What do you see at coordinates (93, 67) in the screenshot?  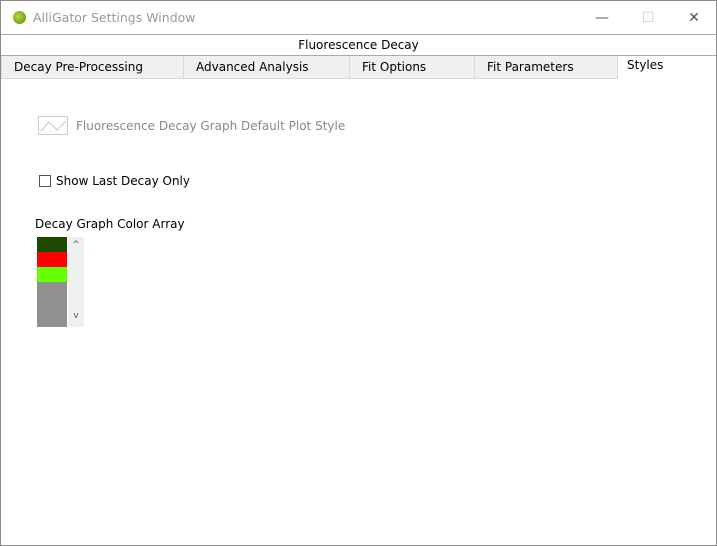 I see `tab-decay-pre-processing: Decay Pre-Processing` at bounding box center [93, 67].